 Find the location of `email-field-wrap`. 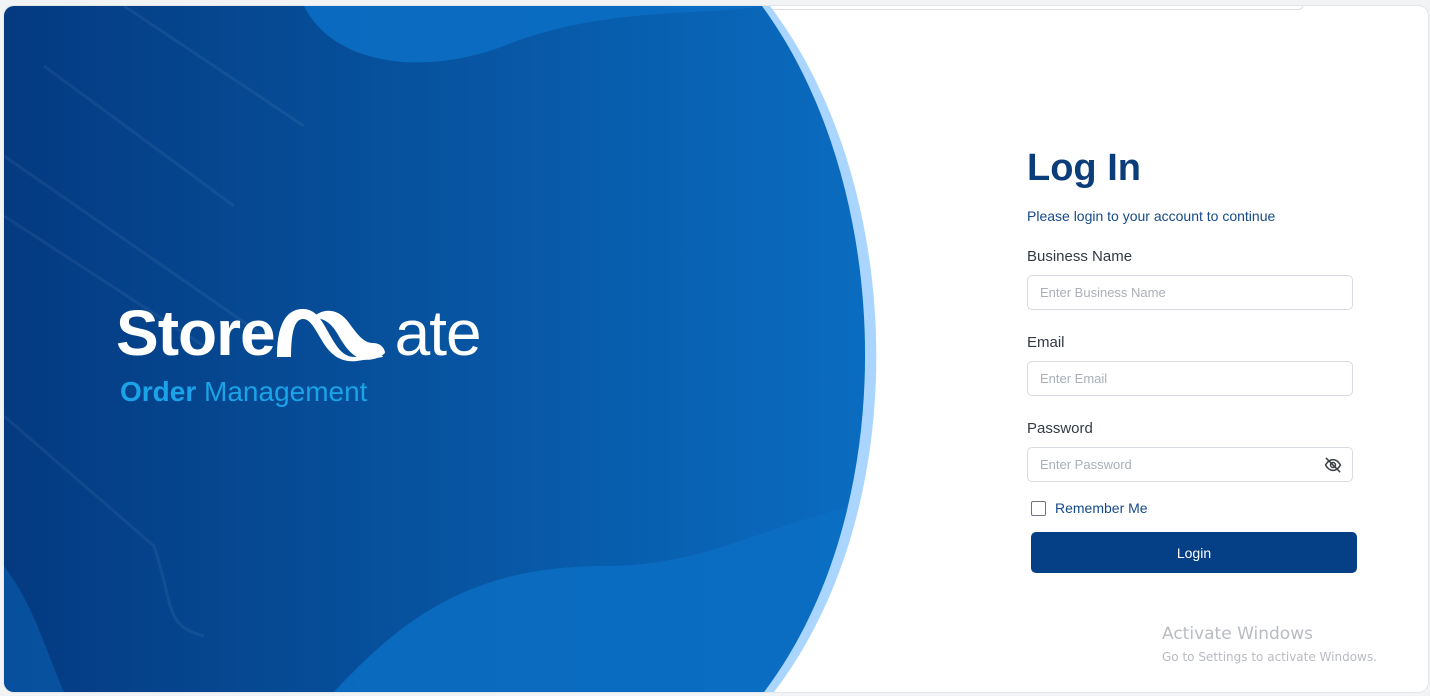

email-field-wrap is located at coordinates (1190, 378).